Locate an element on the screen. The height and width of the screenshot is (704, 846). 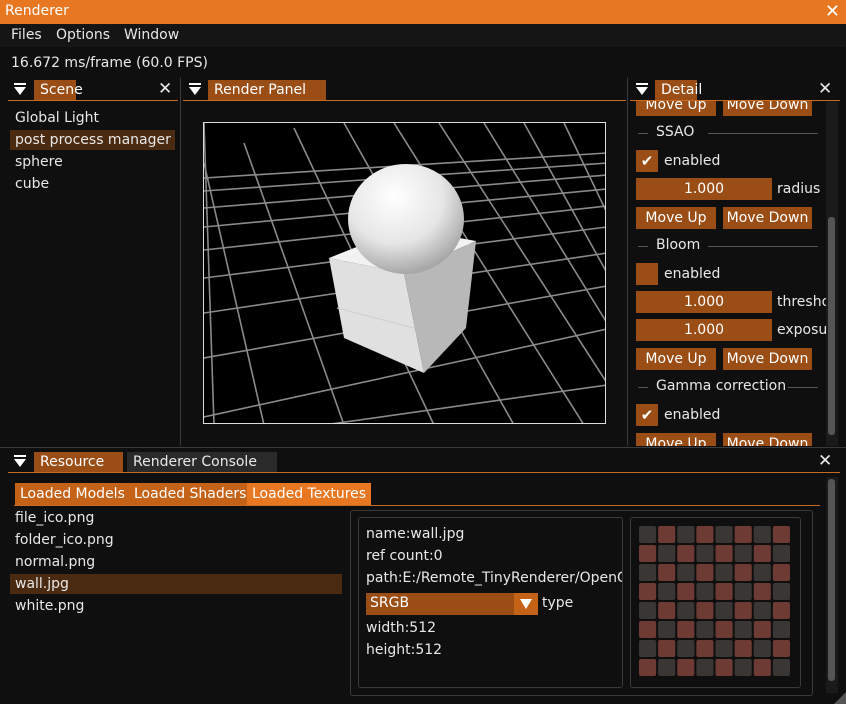
detail-divider is located at coordinates (627, 262).